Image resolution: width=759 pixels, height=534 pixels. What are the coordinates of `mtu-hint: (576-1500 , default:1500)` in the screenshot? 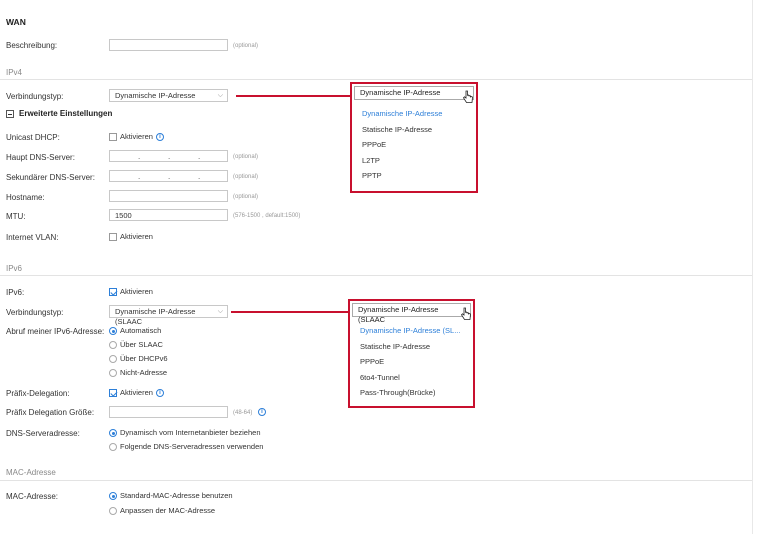 It's located at (267, 216).